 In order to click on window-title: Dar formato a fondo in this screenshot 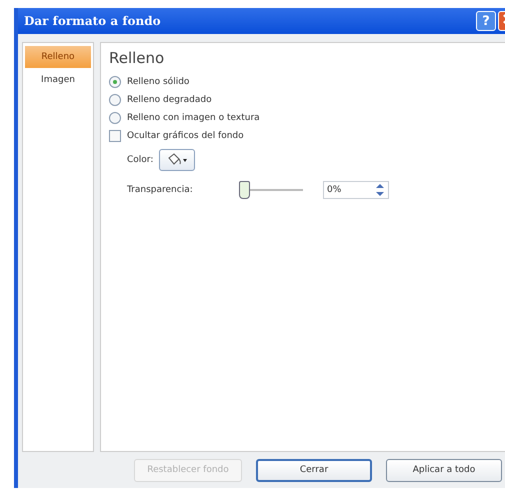, I will do `click(93, 21)`.